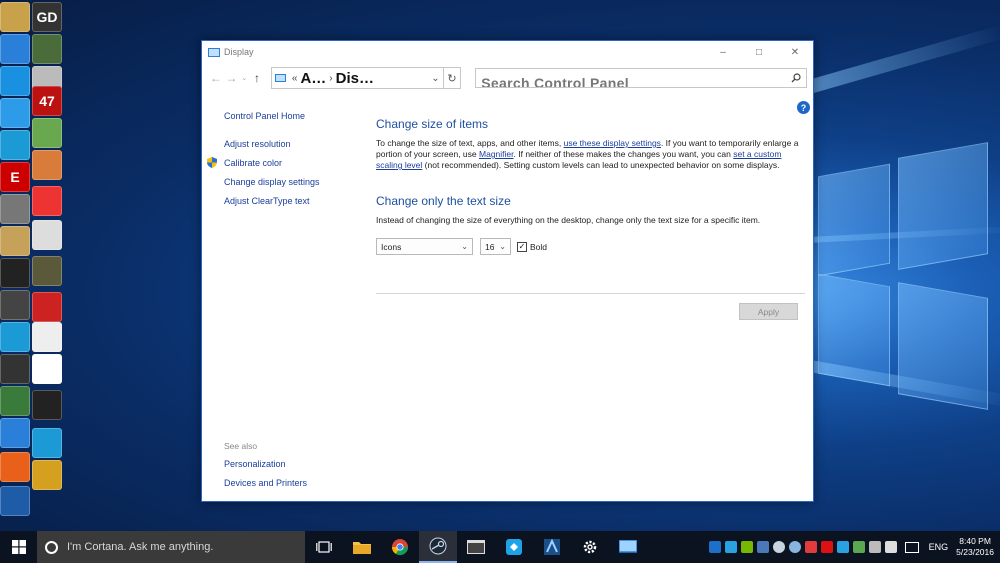 The height and width of the screenshot is (563, 1000). What do you see at coordinates (289, 201) in the screenshot?
I see `sidebar-adjust-cleartype: Adjust ClearType text` at bounding box center [289, 201].